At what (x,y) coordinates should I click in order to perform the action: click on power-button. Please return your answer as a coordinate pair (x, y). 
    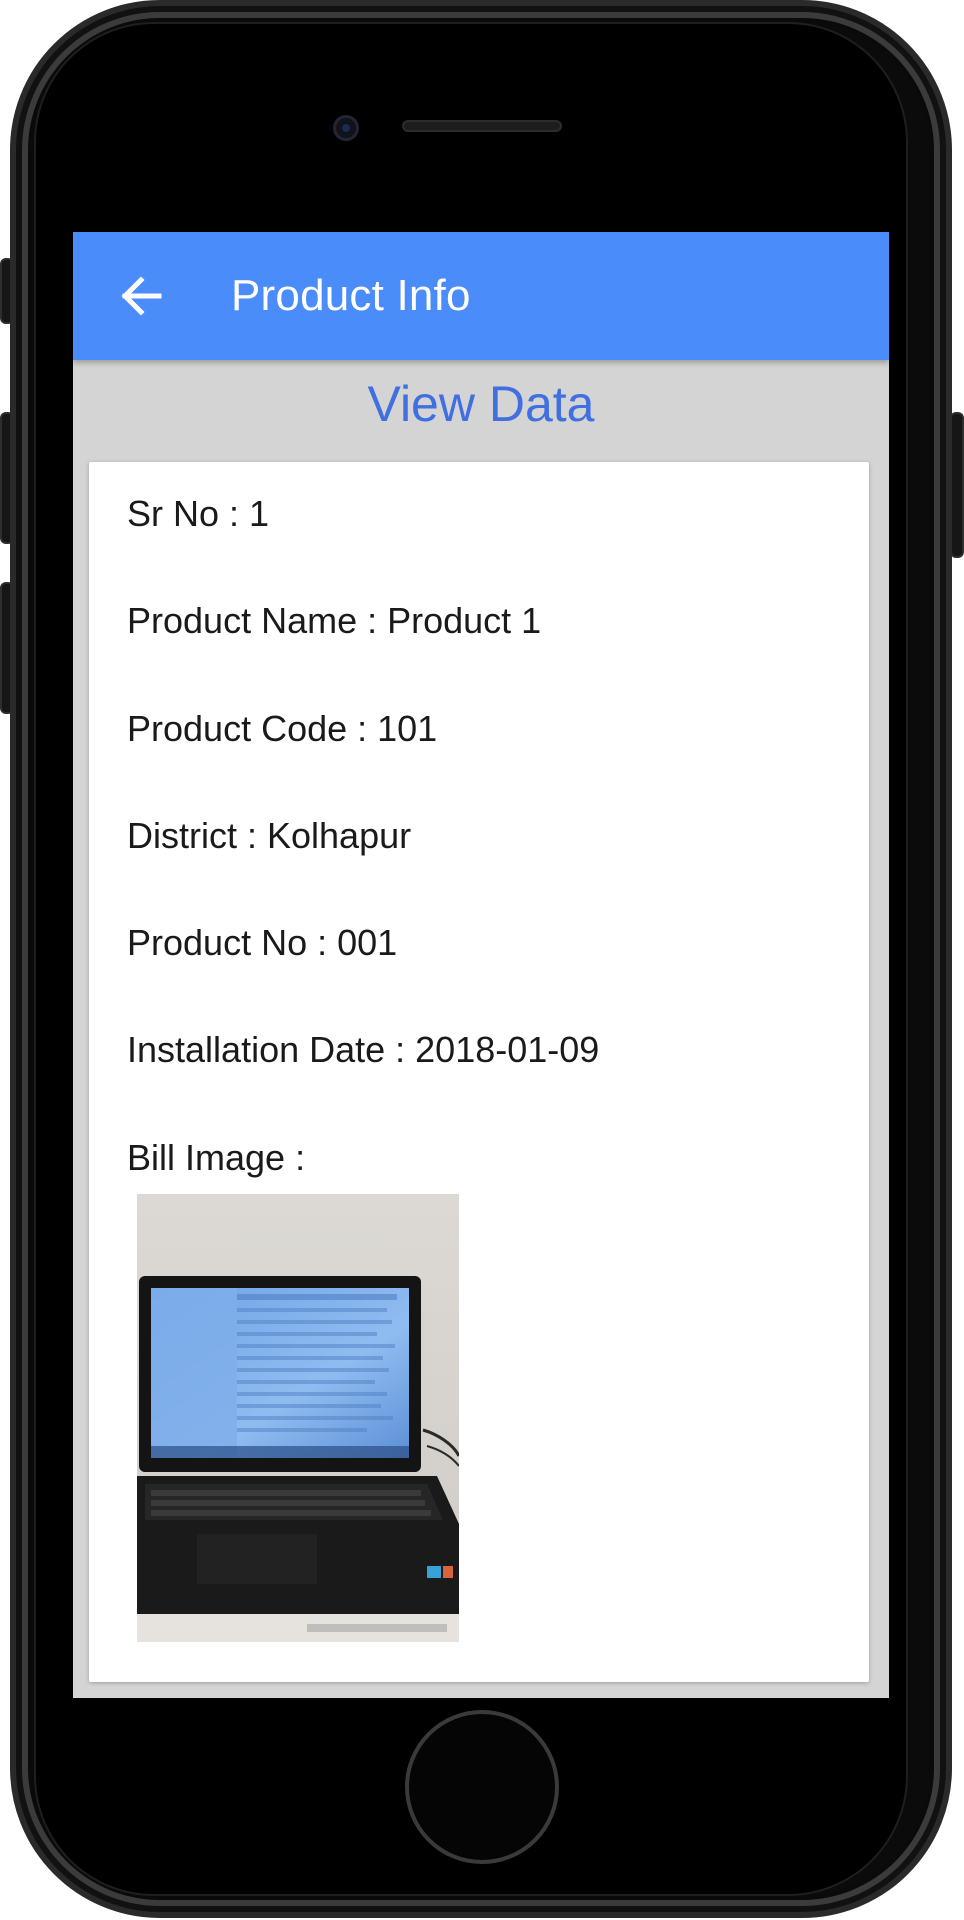
    Looking at the image, I should click on (957, 485).